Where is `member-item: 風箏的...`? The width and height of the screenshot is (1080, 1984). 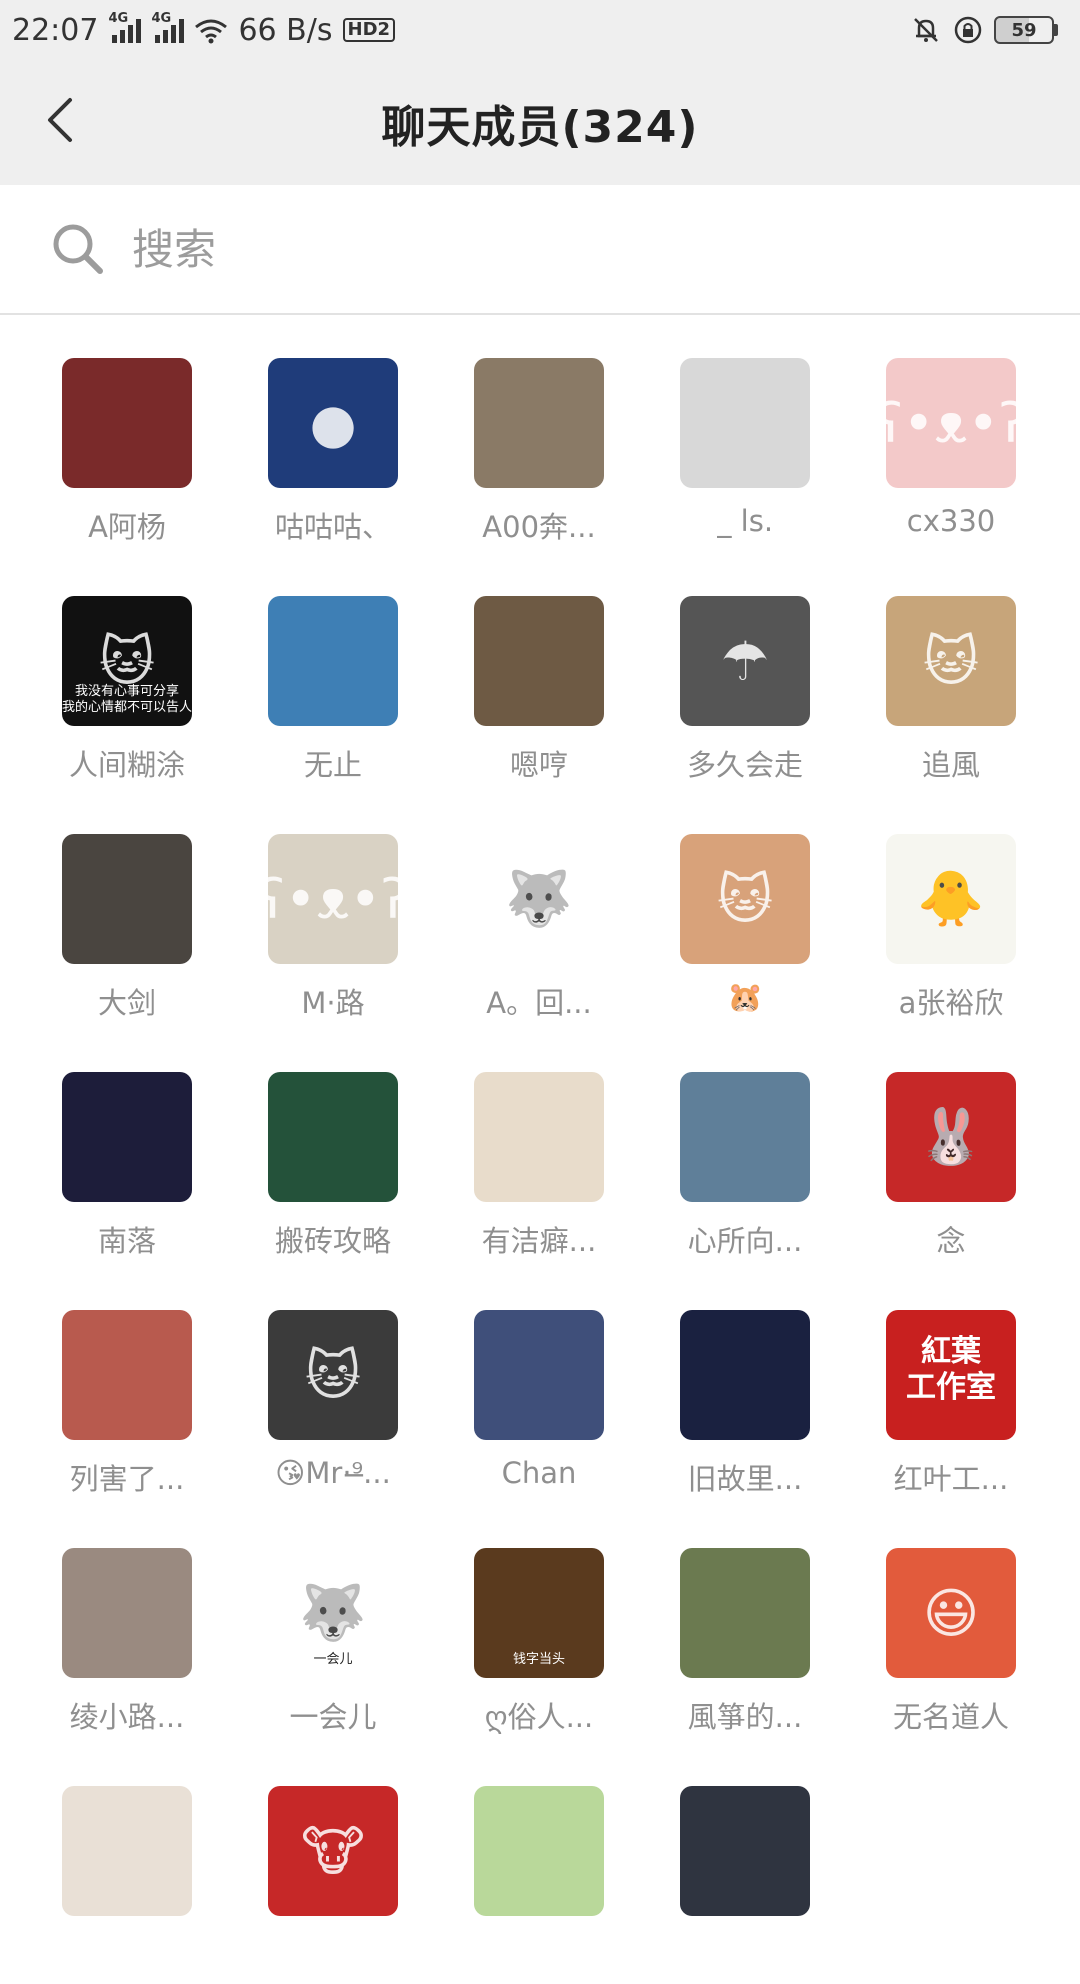 member-item: 風箏的... is located at coordinates (745, 1627).